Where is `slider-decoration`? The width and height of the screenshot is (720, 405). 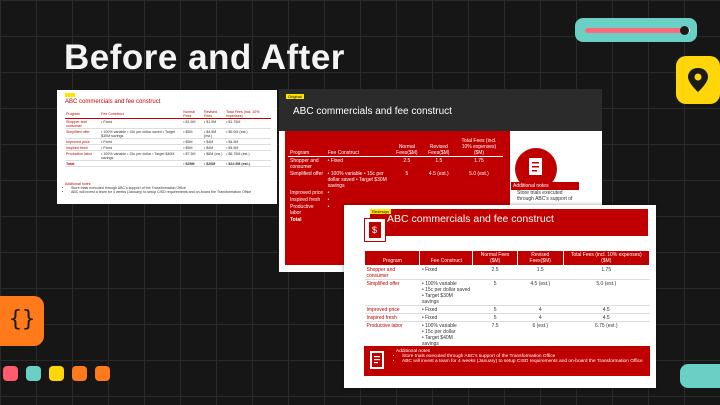 slider-decoration is located at coordinates (636, 30).